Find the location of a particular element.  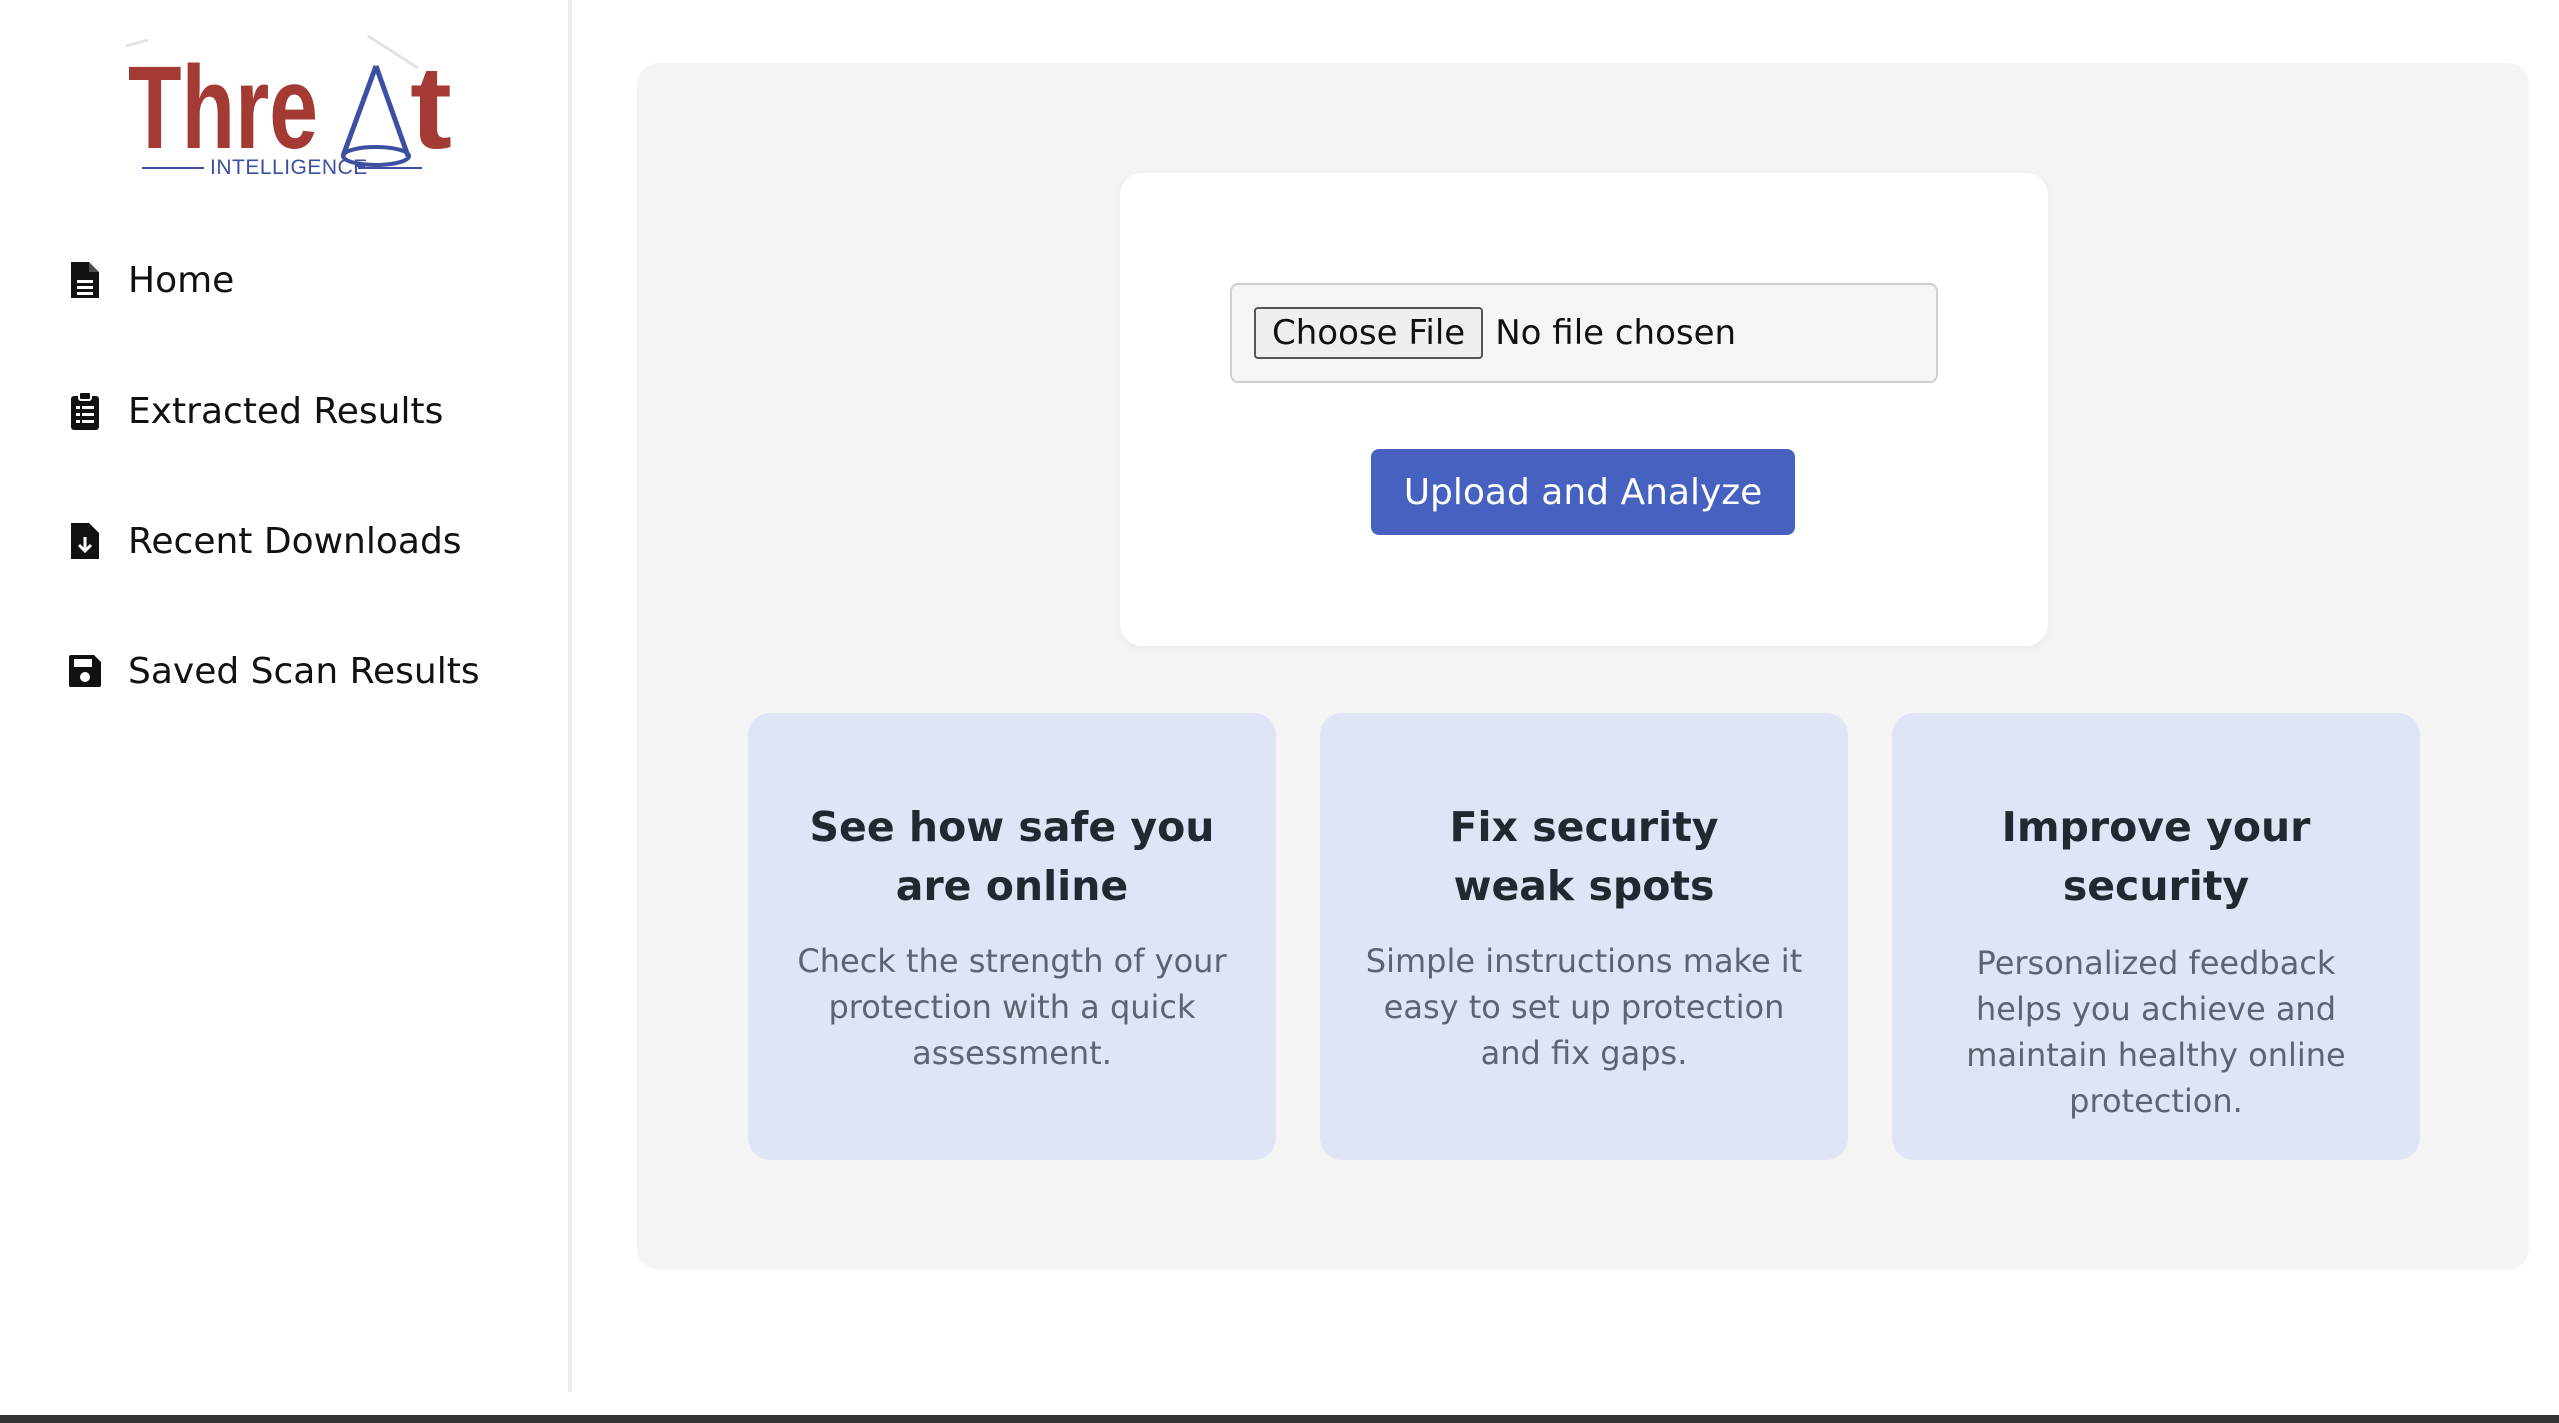

svg-text: t is located at coordinates (431, 108).